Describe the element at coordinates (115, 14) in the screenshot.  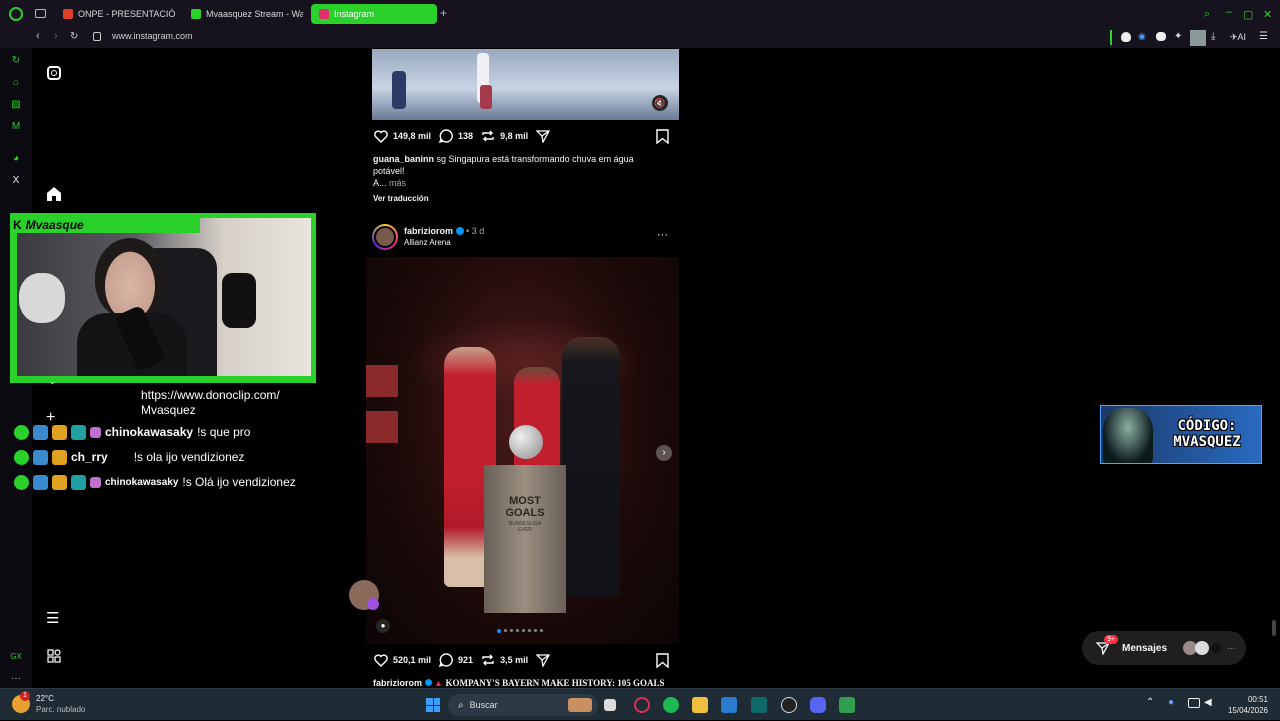
I see `tab-onpe: ONPE - PRESENTACIÓN D` at that location.